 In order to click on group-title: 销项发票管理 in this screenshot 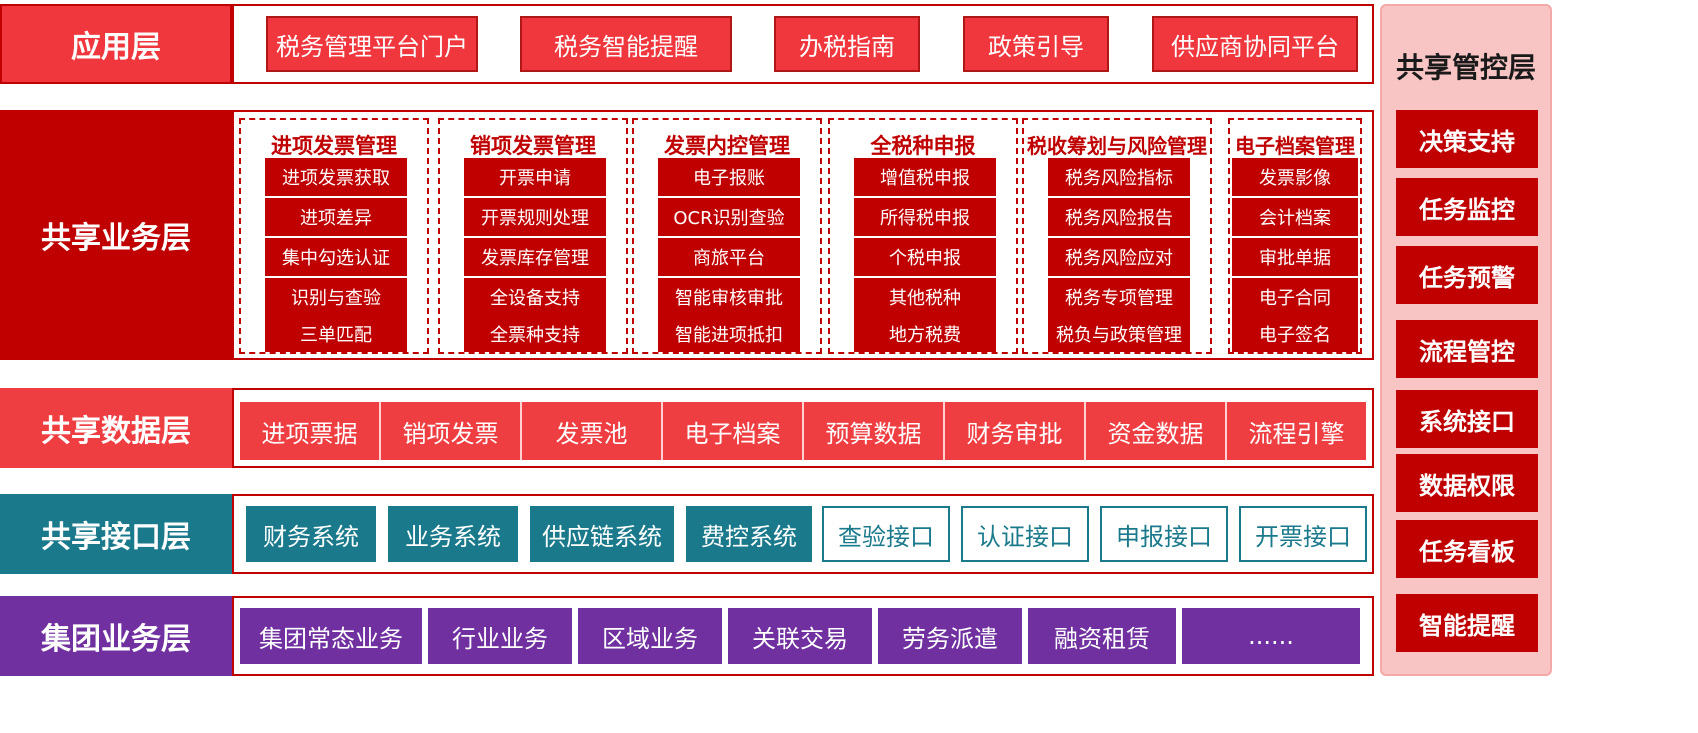, I will do `click(533, 146)`.